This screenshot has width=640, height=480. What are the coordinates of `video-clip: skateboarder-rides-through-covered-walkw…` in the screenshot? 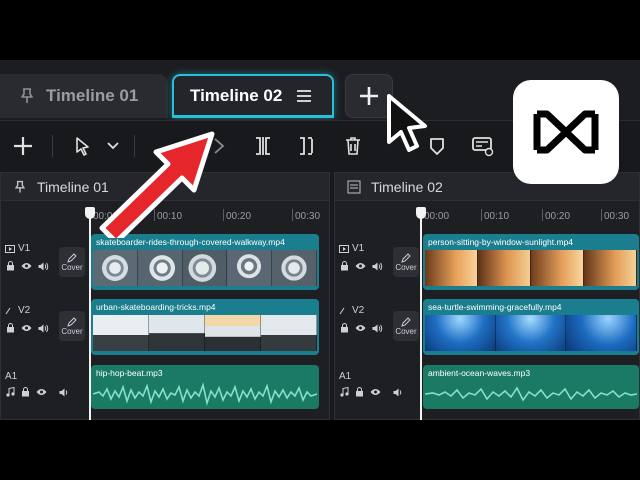 It's located at (205, 262).